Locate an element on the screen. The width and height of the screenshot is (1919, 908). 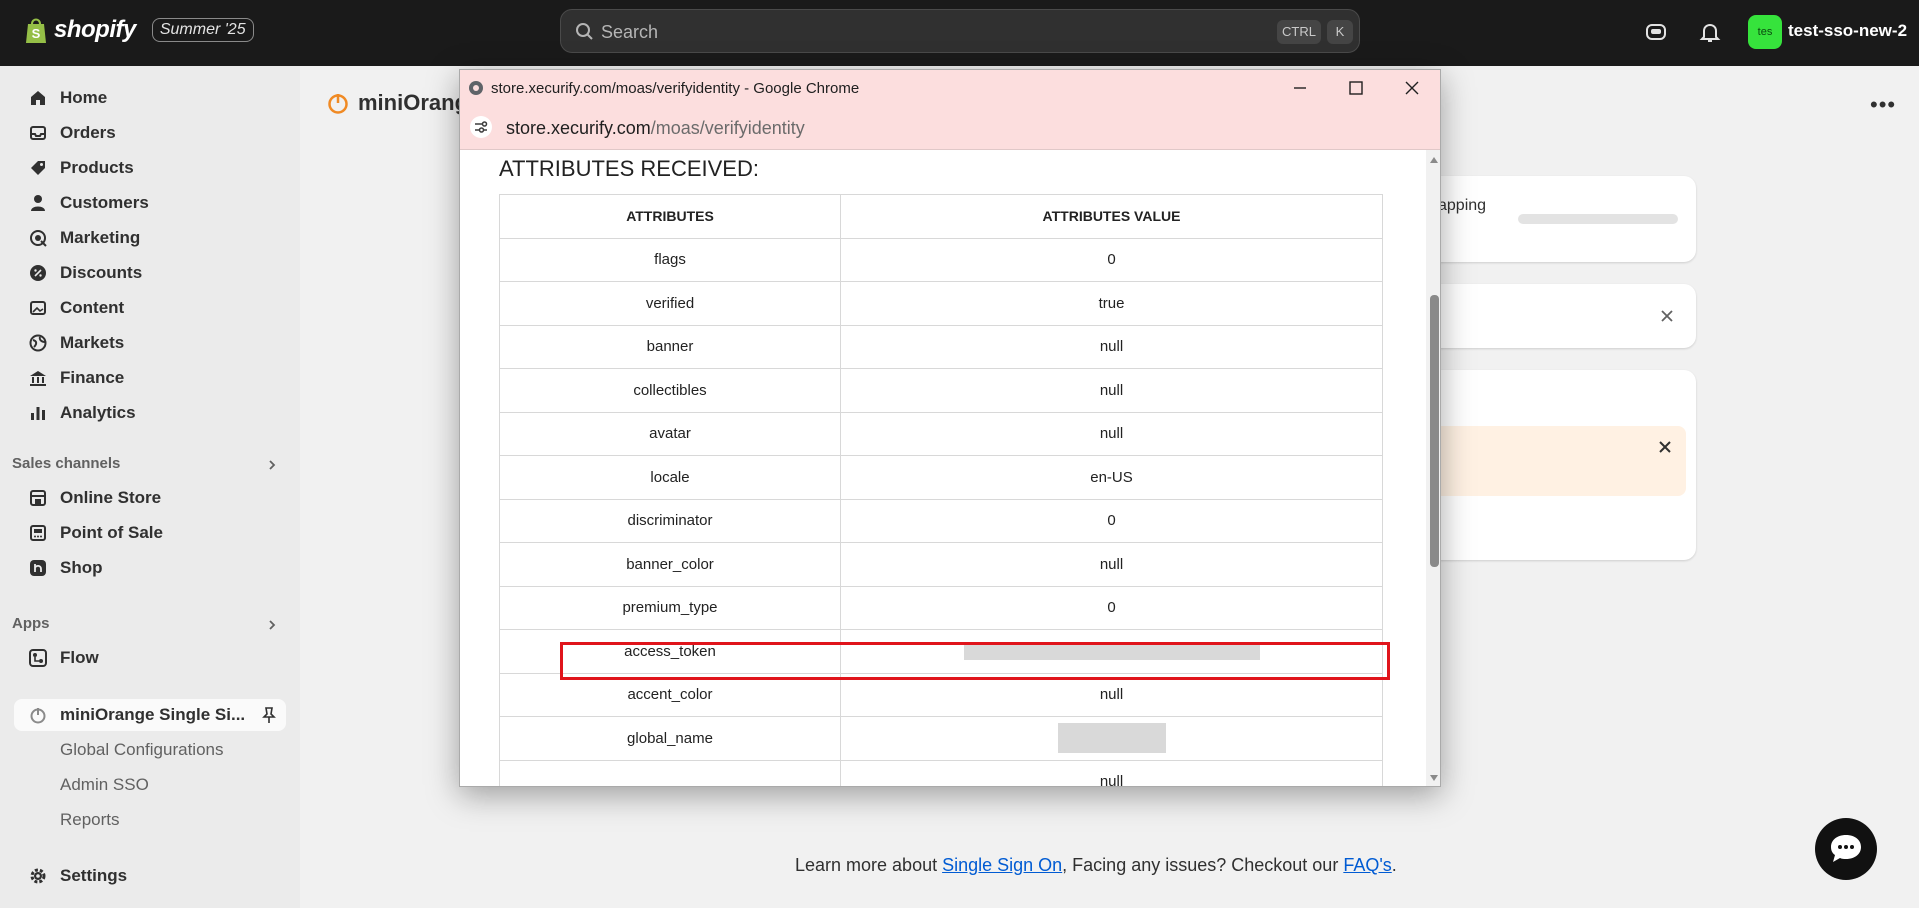
app-title: miniOrang is located at coordinates (413, 102).